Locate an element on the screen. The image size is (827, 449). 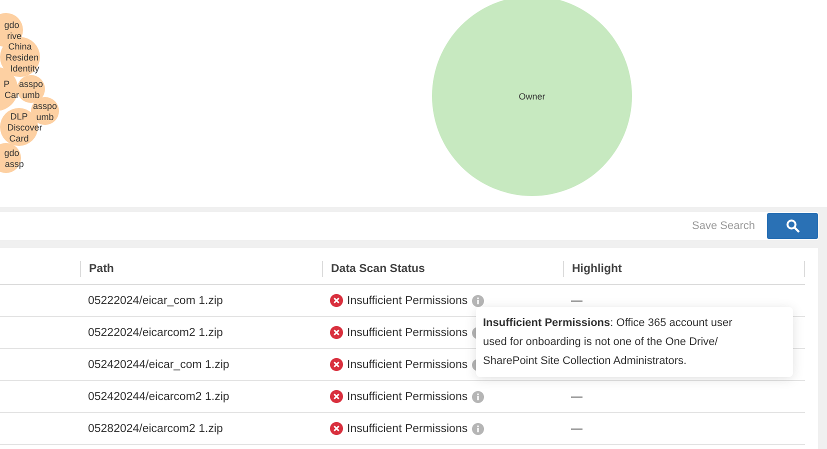
column-header: Data Scan Status is located at coordinates (442, 268).